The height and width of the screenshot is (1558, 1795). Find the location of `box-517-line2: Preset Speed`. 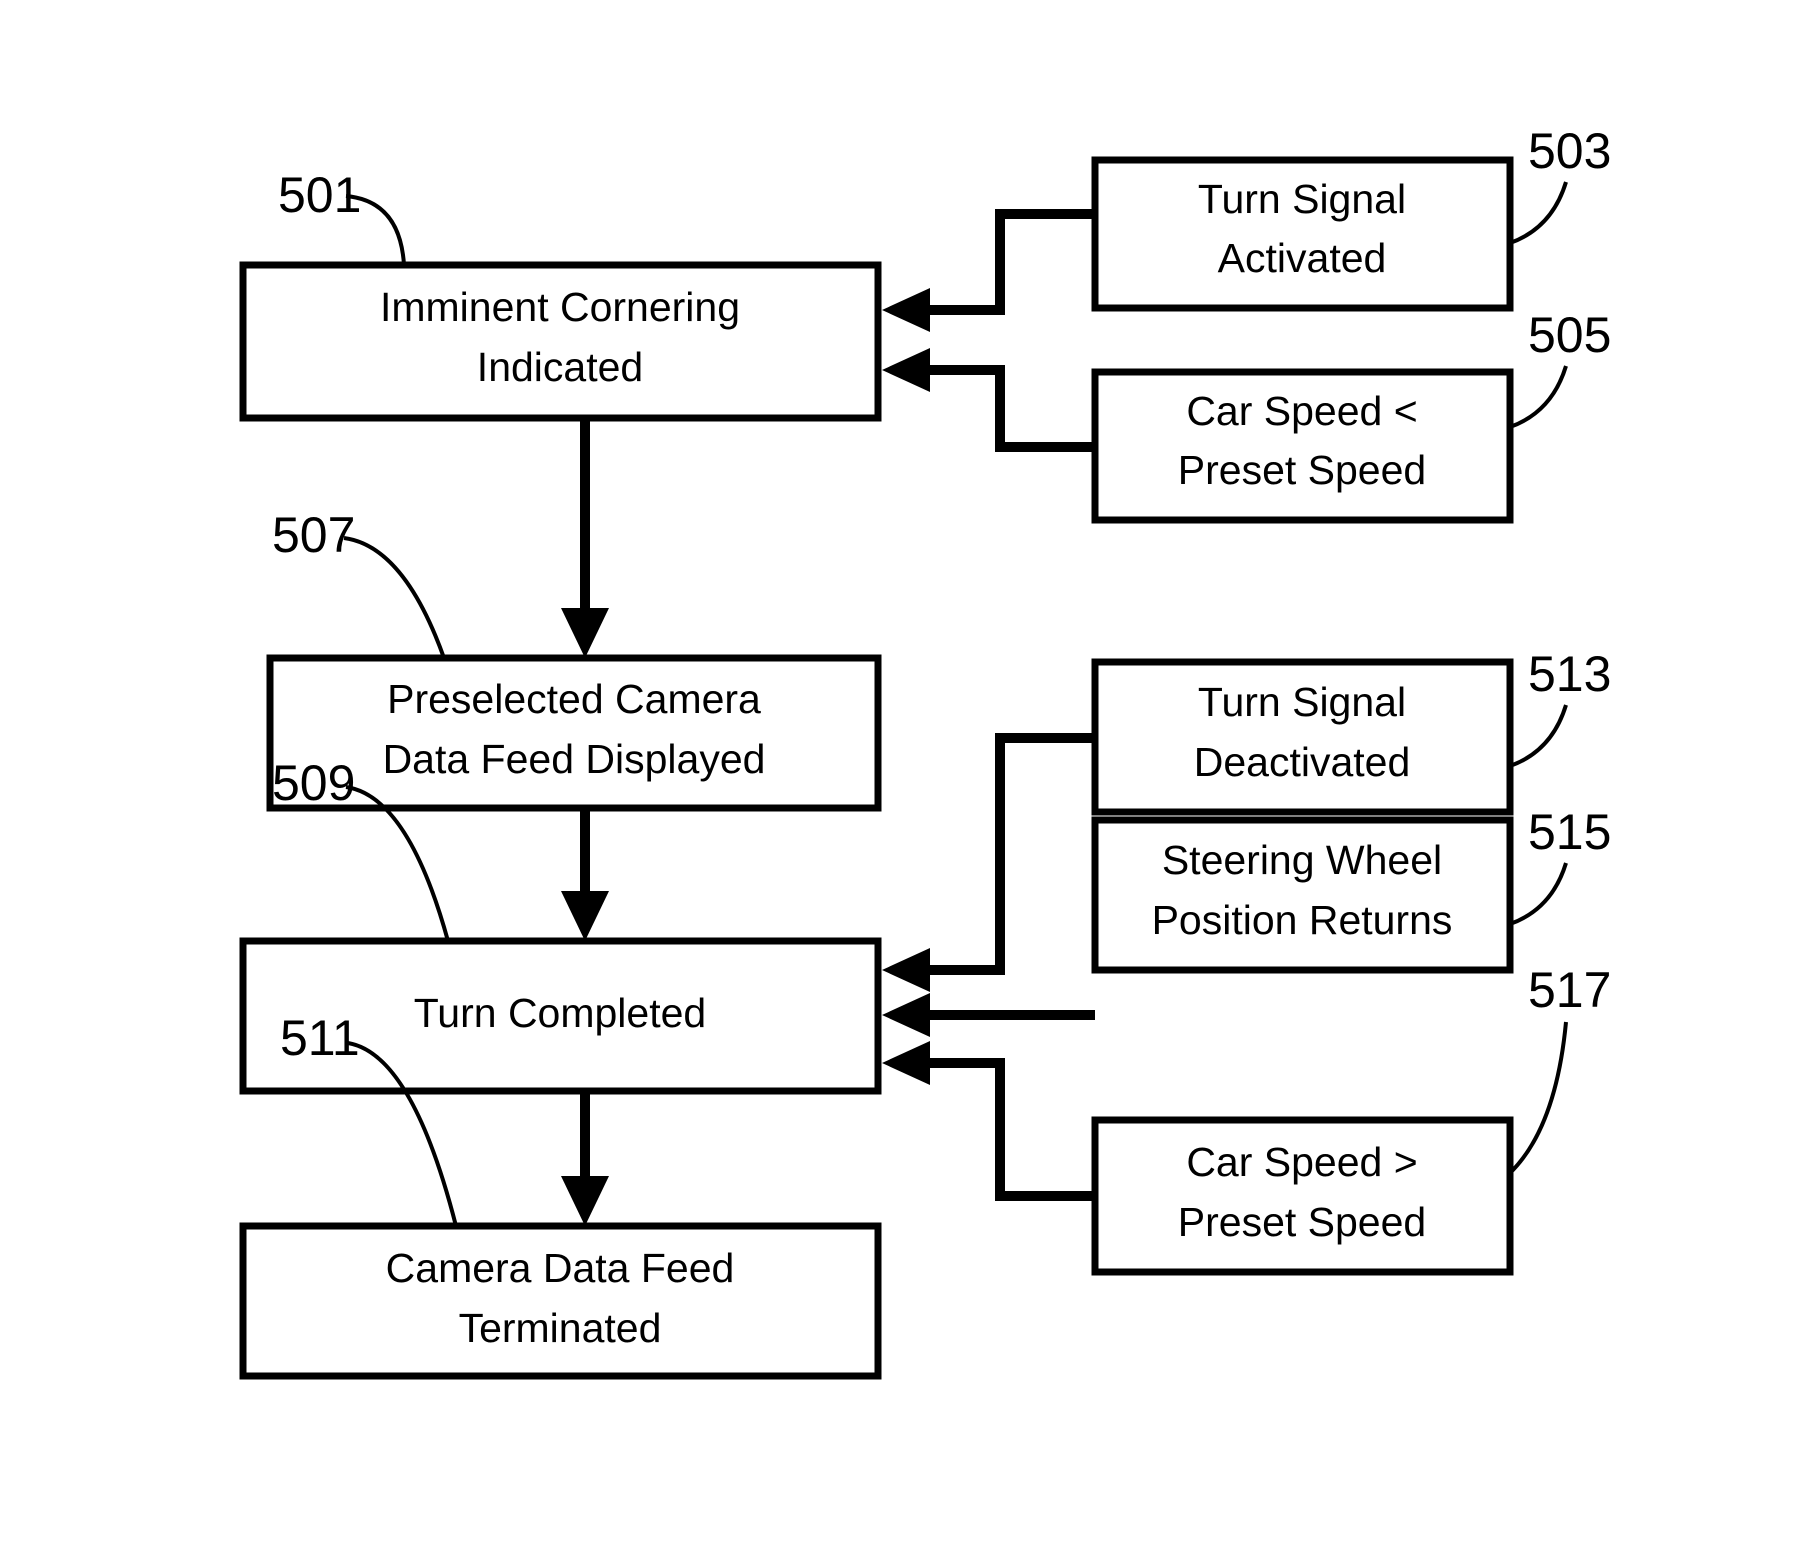

box-517-line2: Preset Speed is located at coordinates (1302, 1222).